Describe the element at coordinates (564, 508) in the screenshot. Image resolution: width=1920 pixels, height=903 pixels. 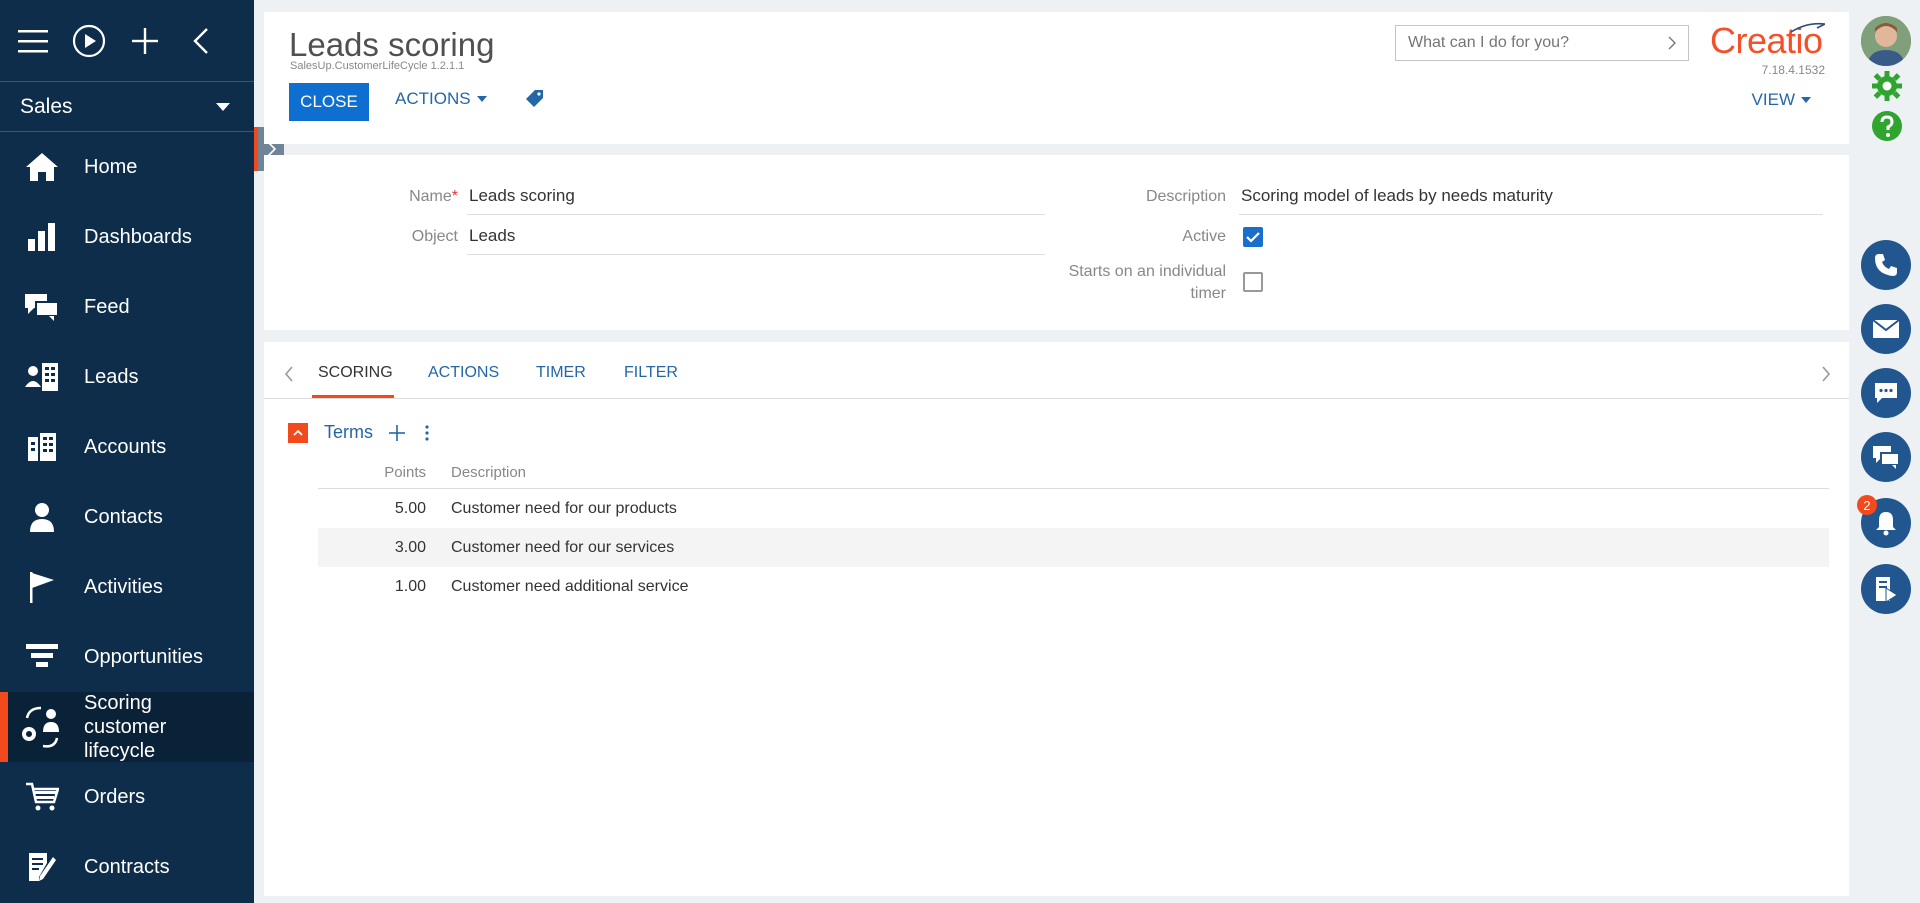
I see `description-cell: Customer need for our products` at that location.